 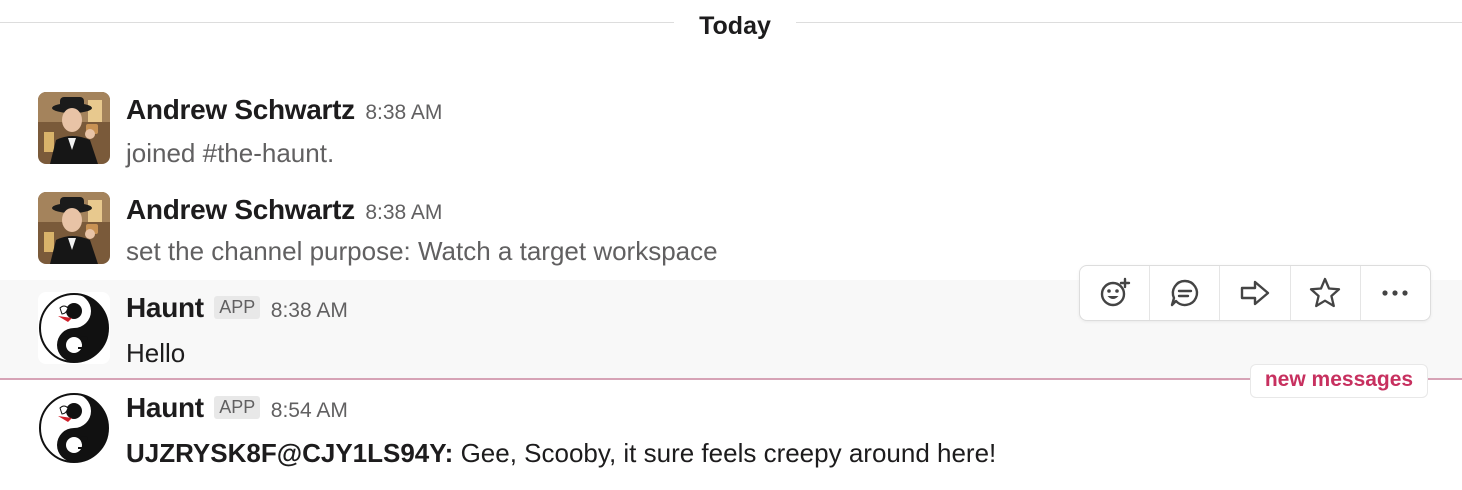 I want to click on message-header: Haunt APP 8:54 AM, so click(x=237, y=408).